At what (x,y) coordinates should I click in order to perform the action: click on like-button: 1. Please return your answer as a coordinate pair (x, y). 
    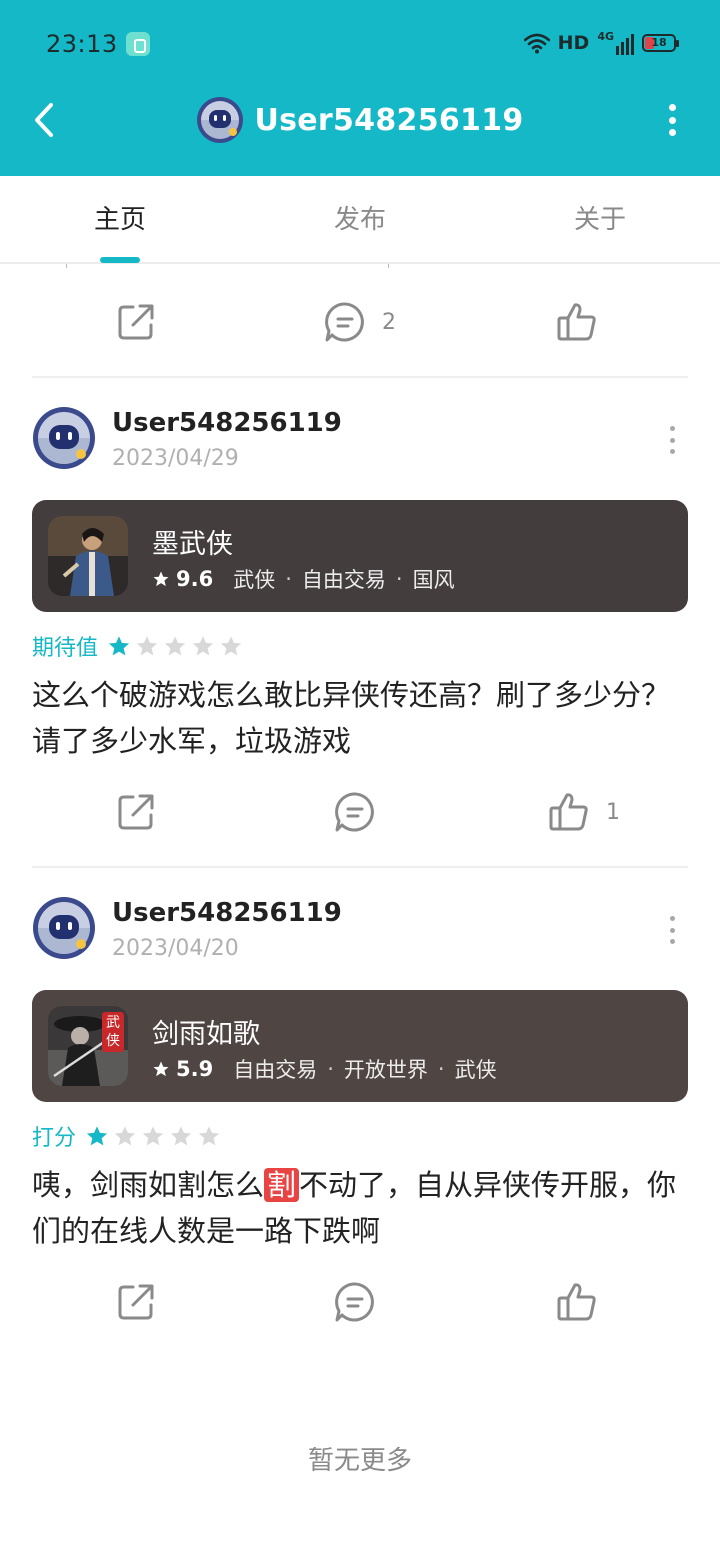
    Looking at the image, I should click on (584, 812).